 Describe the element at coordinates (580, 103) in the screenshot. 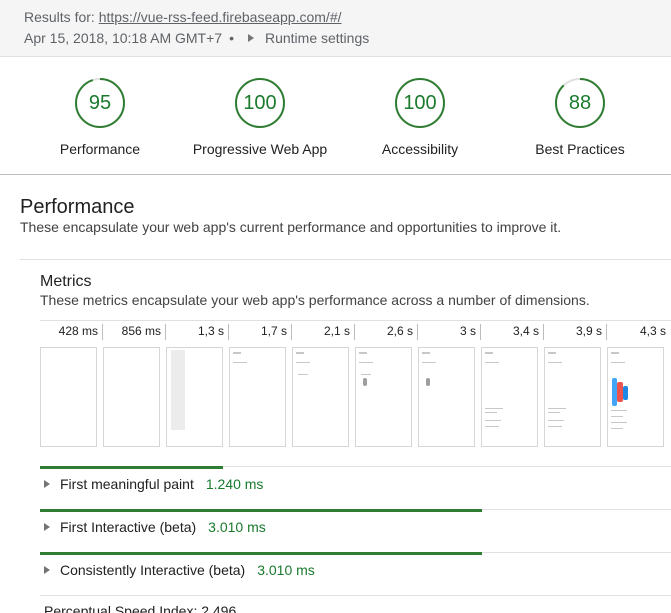

I see `gauge-score: 88` at that location.